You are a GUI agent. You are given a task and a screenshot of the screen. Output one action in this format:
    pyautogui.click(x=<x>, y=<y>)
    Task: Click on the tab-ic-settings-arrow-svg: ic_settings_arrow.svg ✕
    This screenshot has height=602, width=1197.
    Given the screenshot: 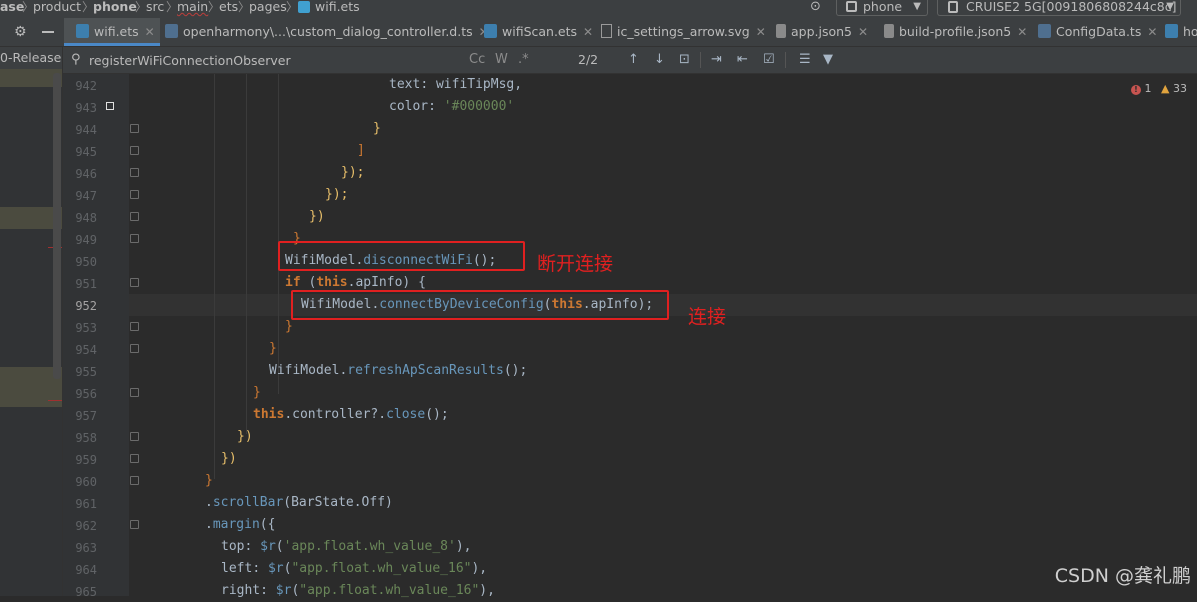 What is the action you would take?
    pyautogui.click(x=683, y=32)
    